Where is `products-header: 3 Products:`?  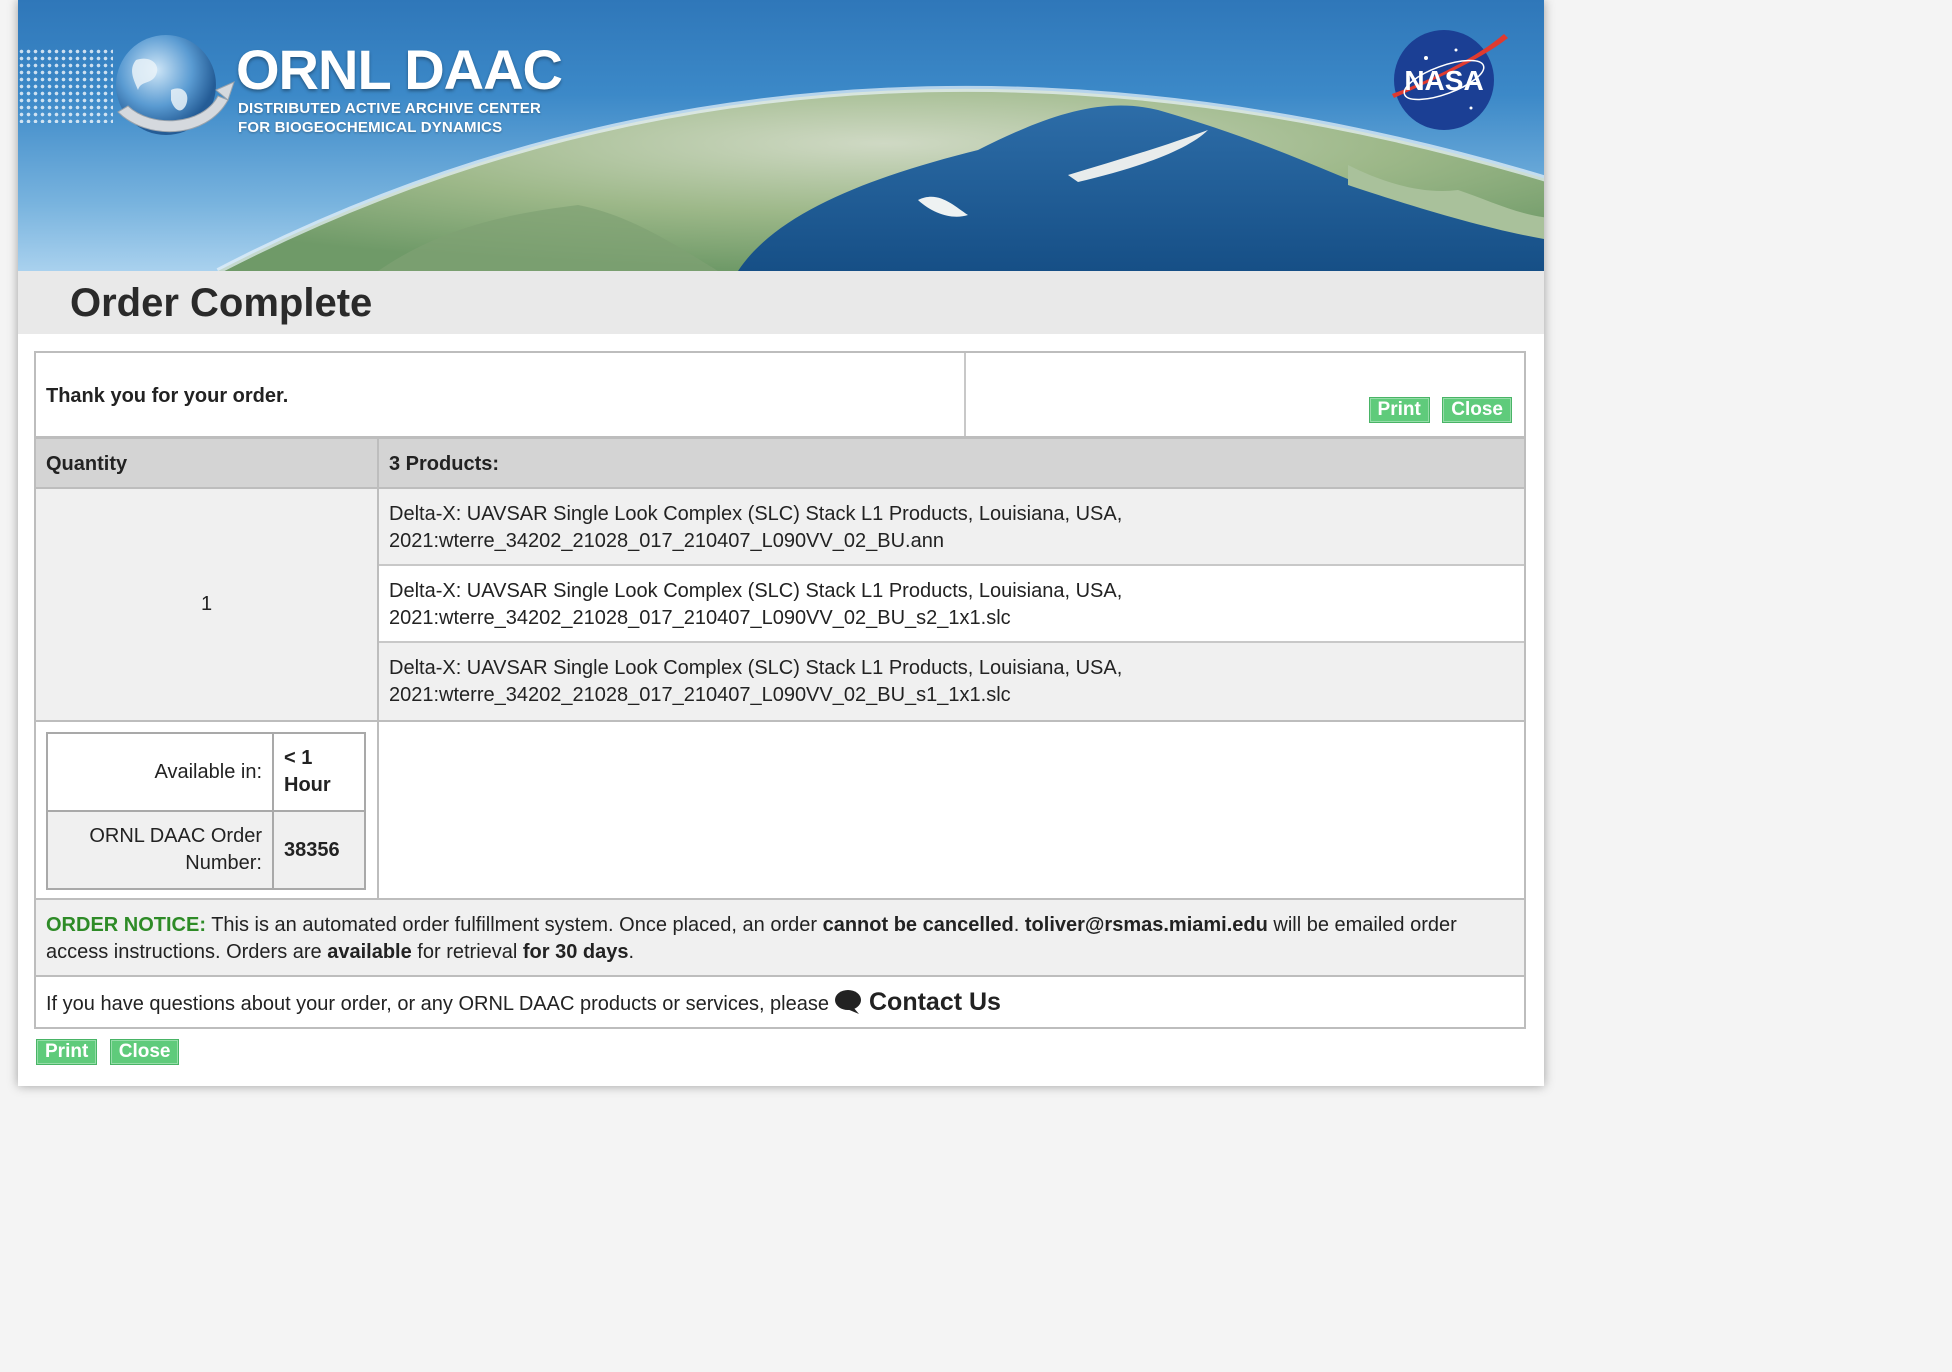 products-header: 3 Products: is located at coordinates (444, 464).